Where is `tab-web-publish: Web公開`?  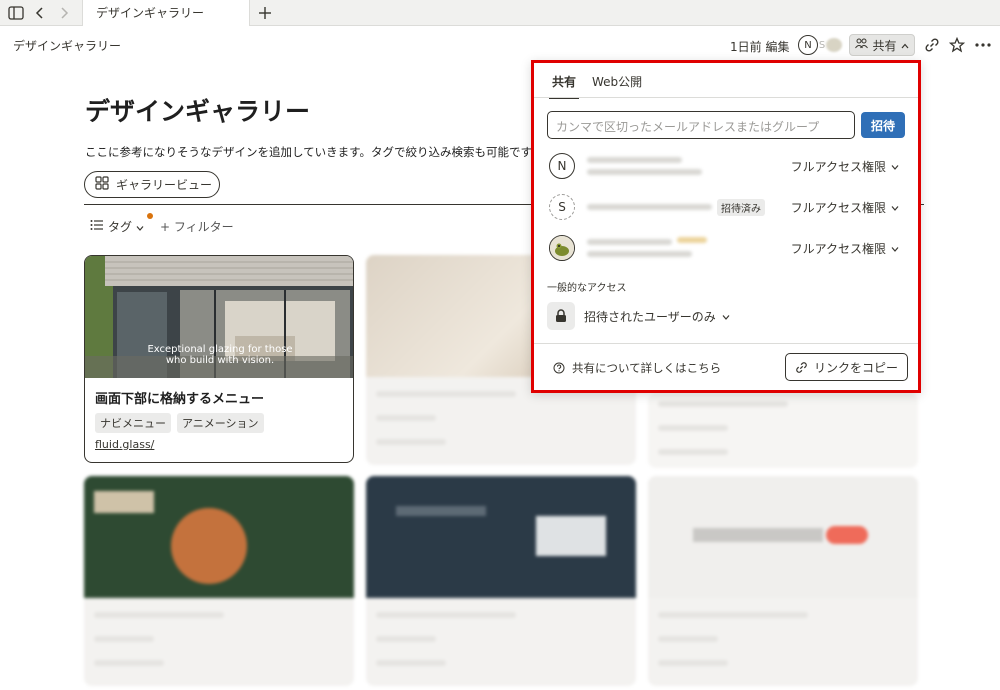 tab-web-publish: Web公開 is located at coordinates (617, 80).